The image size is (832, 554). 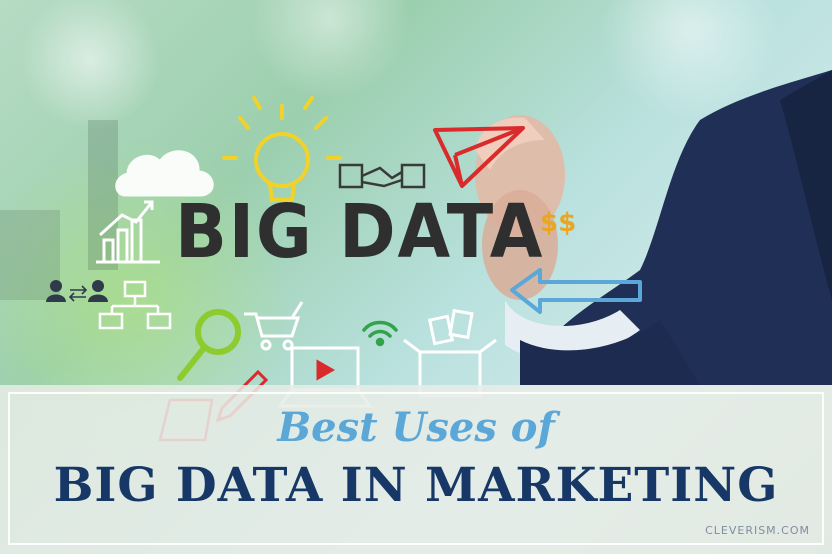 What do you see at coordinates (360, 232) in the screenshot?
I see `big-data-doodle-text: BIG DATA` at bounding box center [360, 232].